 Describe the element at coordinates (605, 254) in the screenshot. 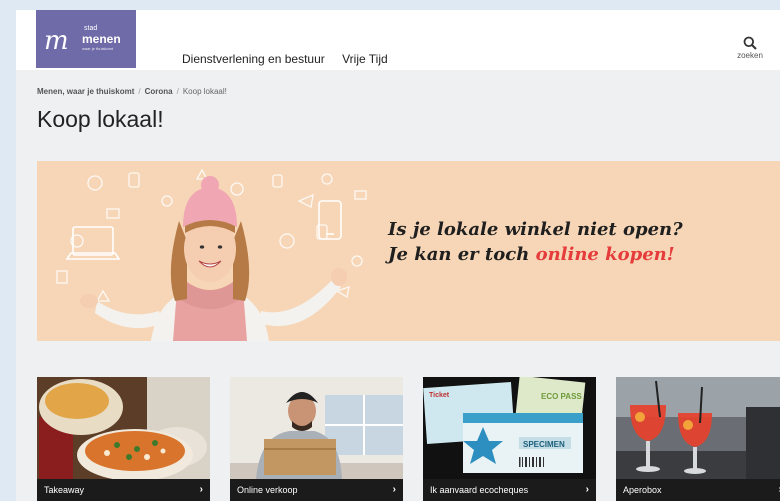

I see `banner-highlight: online kopen!` at that location.